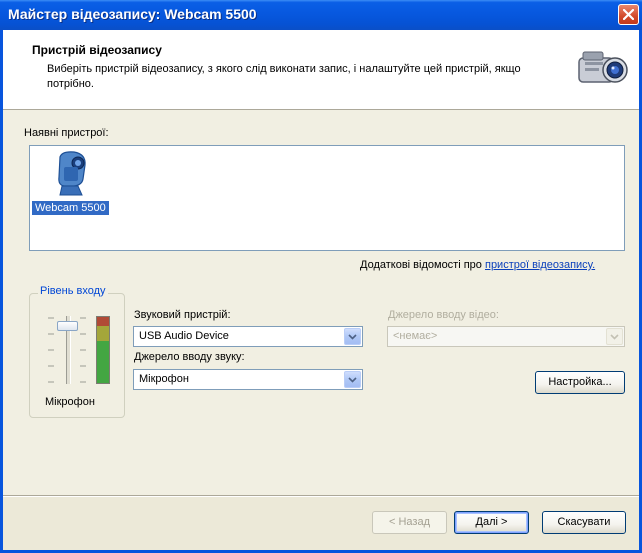 The image size is (642, 553). Describe the element at coordinates (409, 522) in the screenshot. I see `back-button: < Назад` at that location.